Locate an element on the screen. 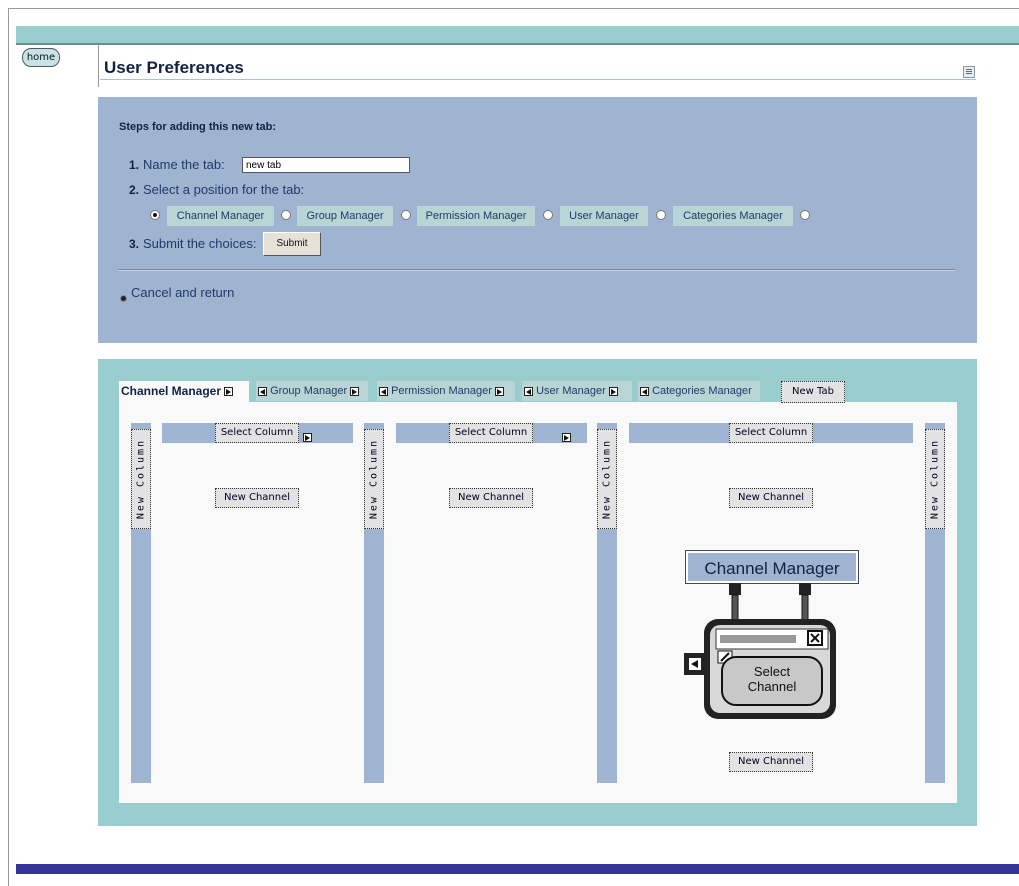  window-top-border is located at coordinates (513, 8).